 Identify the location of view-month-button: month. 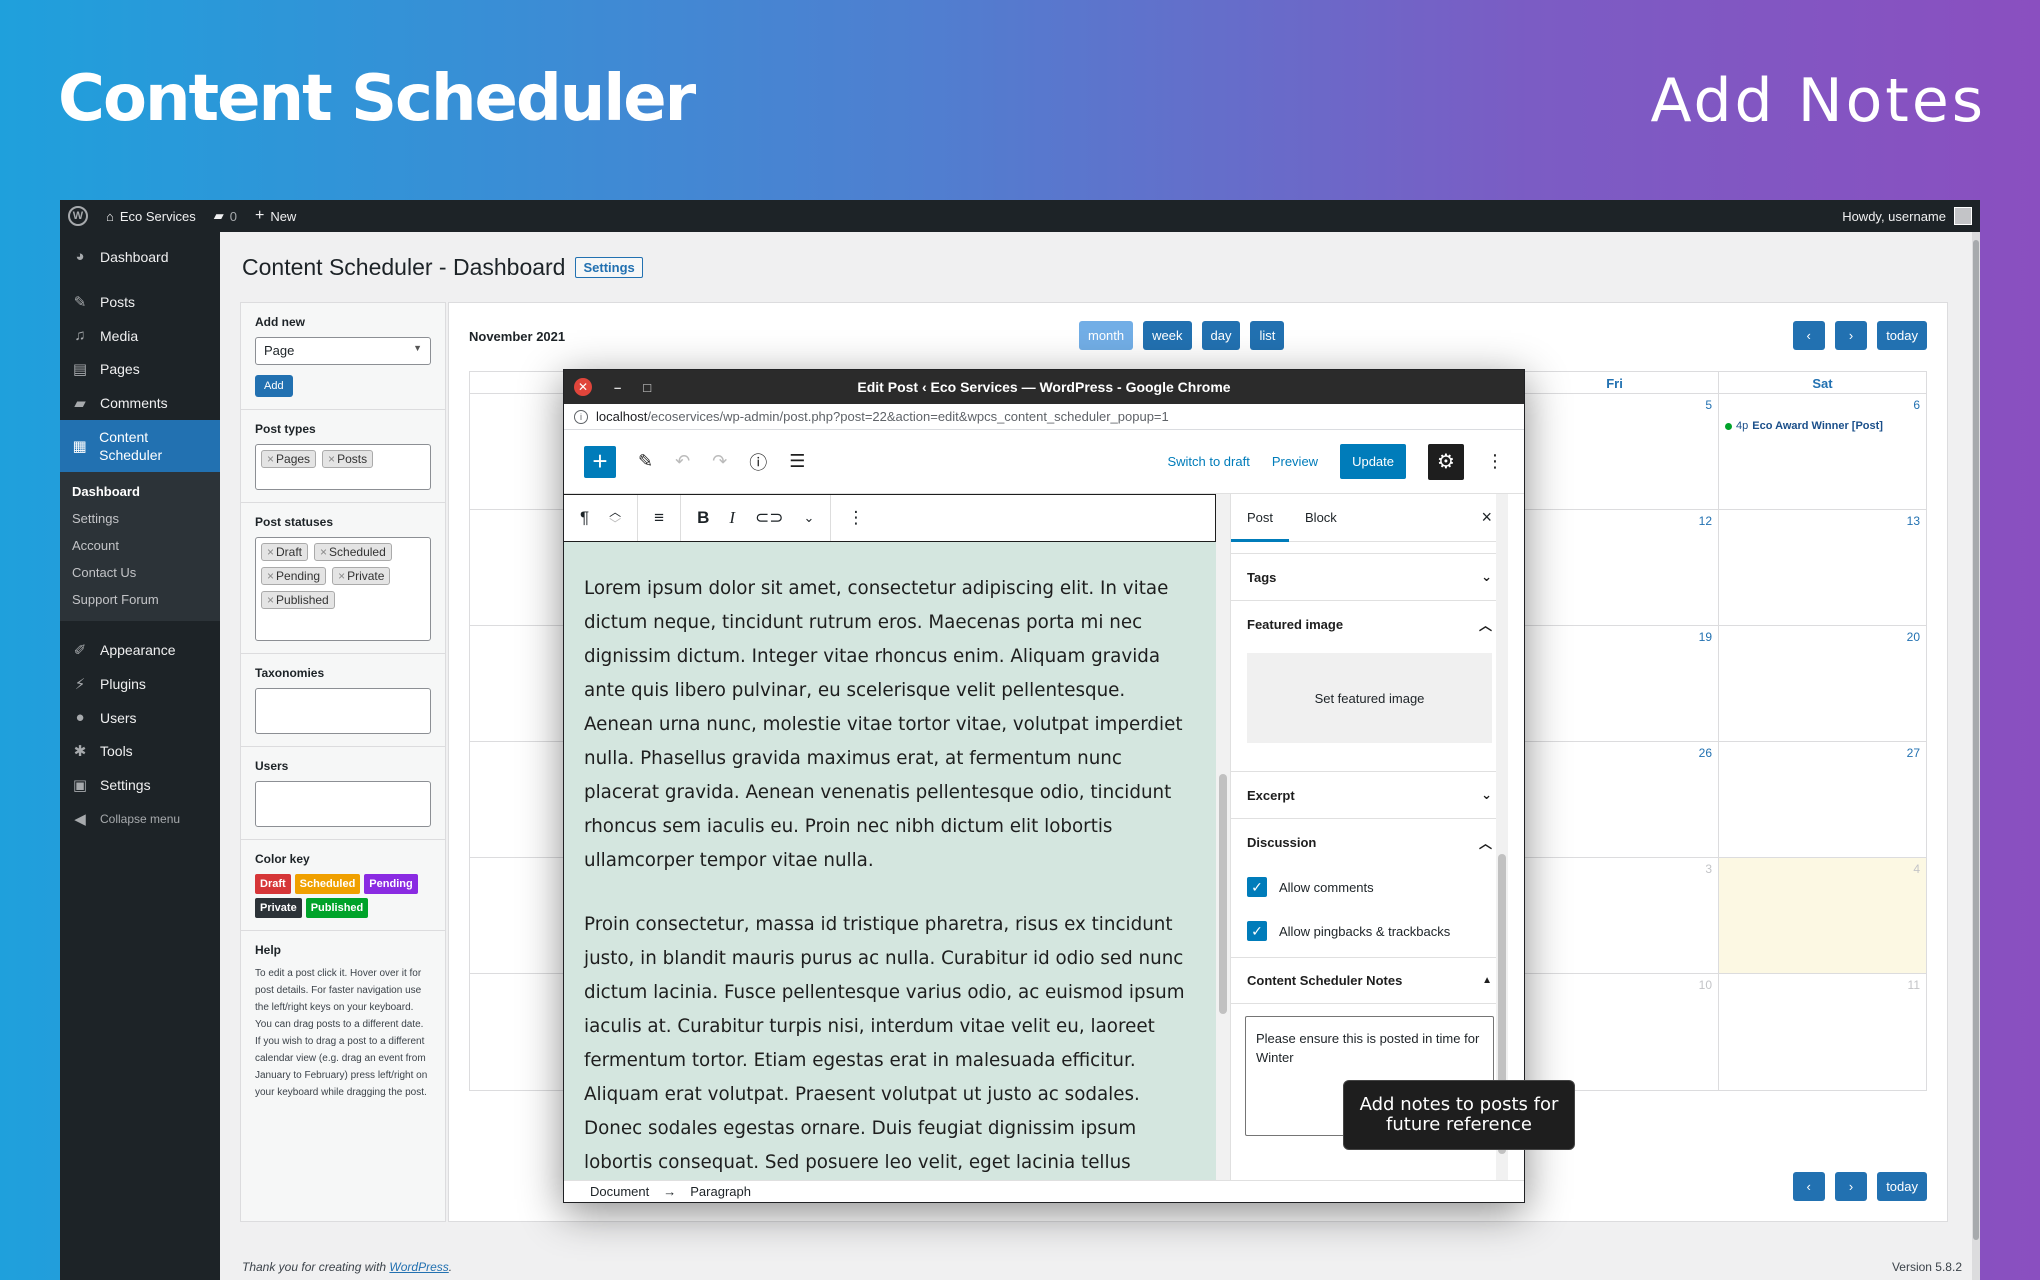
(1106, 335).